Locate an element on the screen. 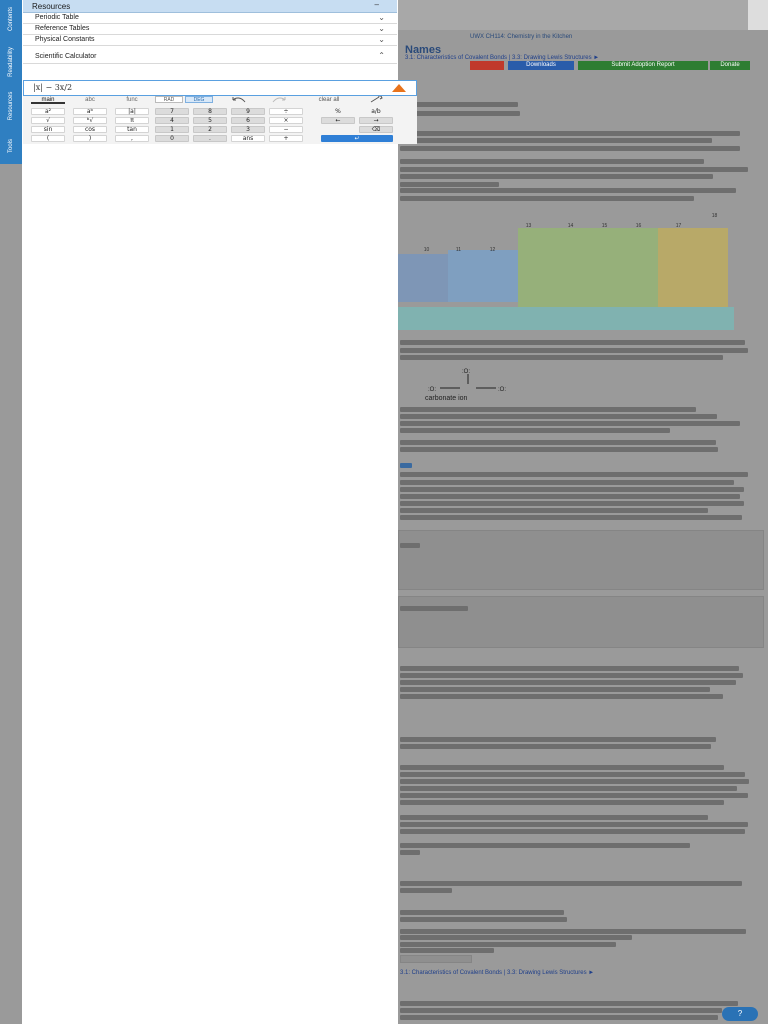 This screenshot has height=1024, width=768. key-left-arrow: ← is located at coordinates (338, 120).